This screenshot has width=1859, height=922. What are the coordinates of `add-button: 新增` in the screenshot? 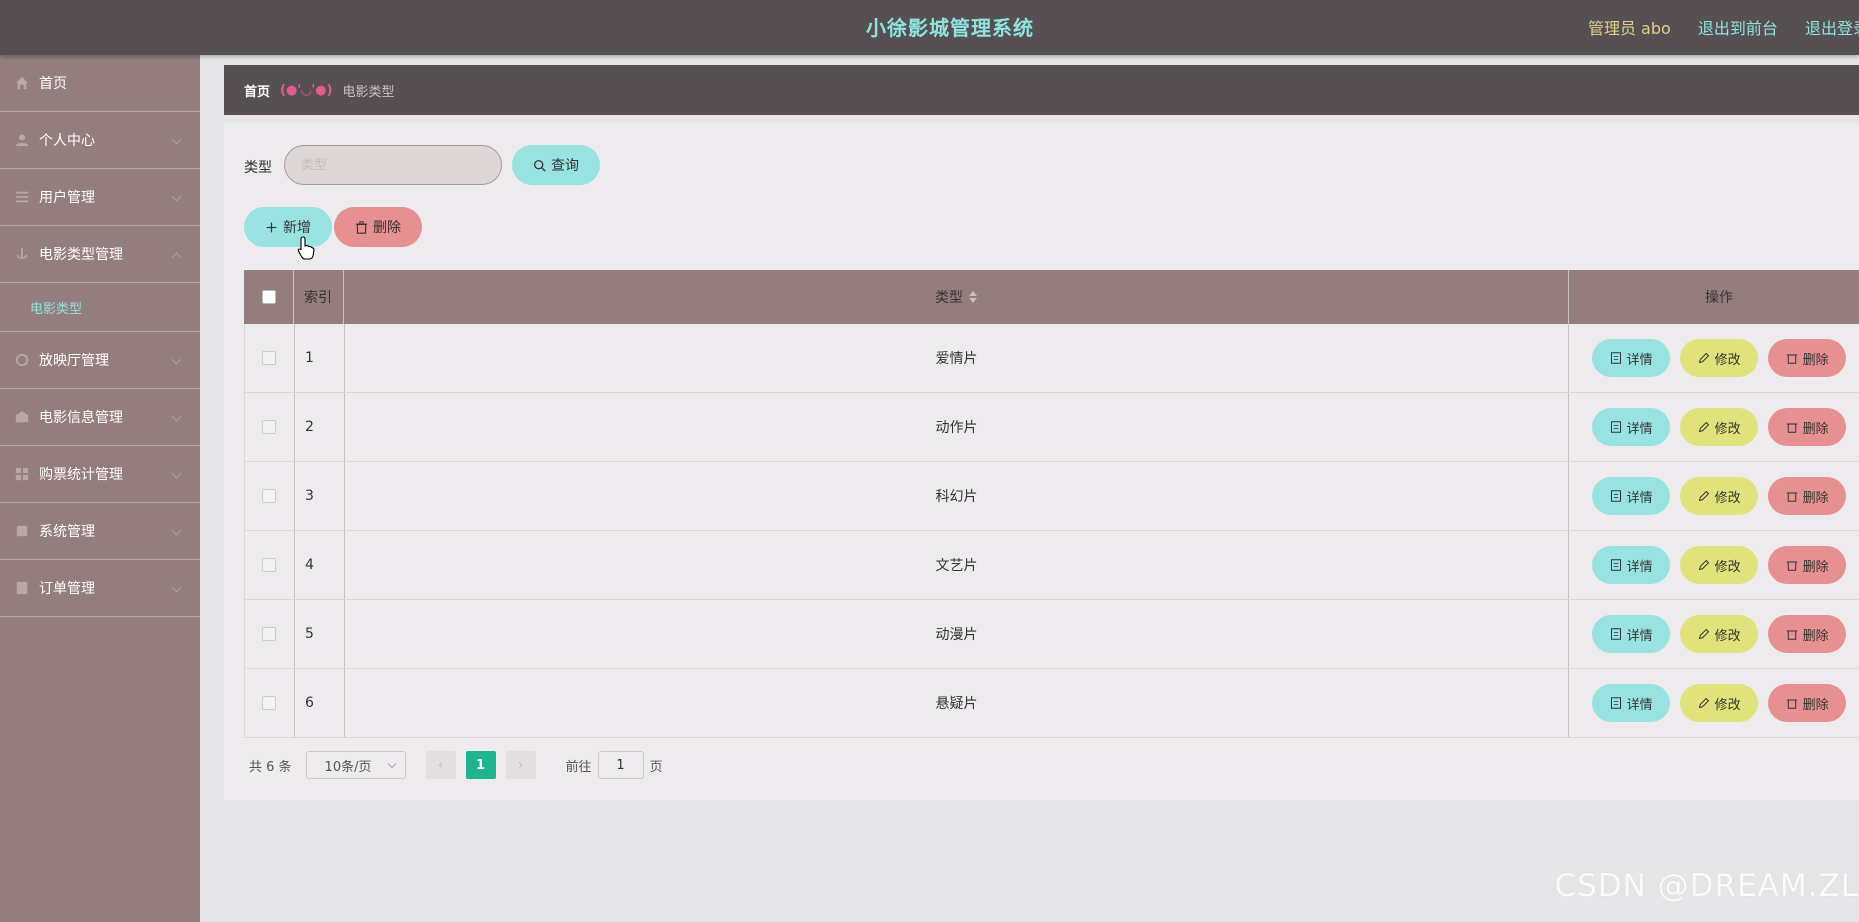 It's located at (288, 227).